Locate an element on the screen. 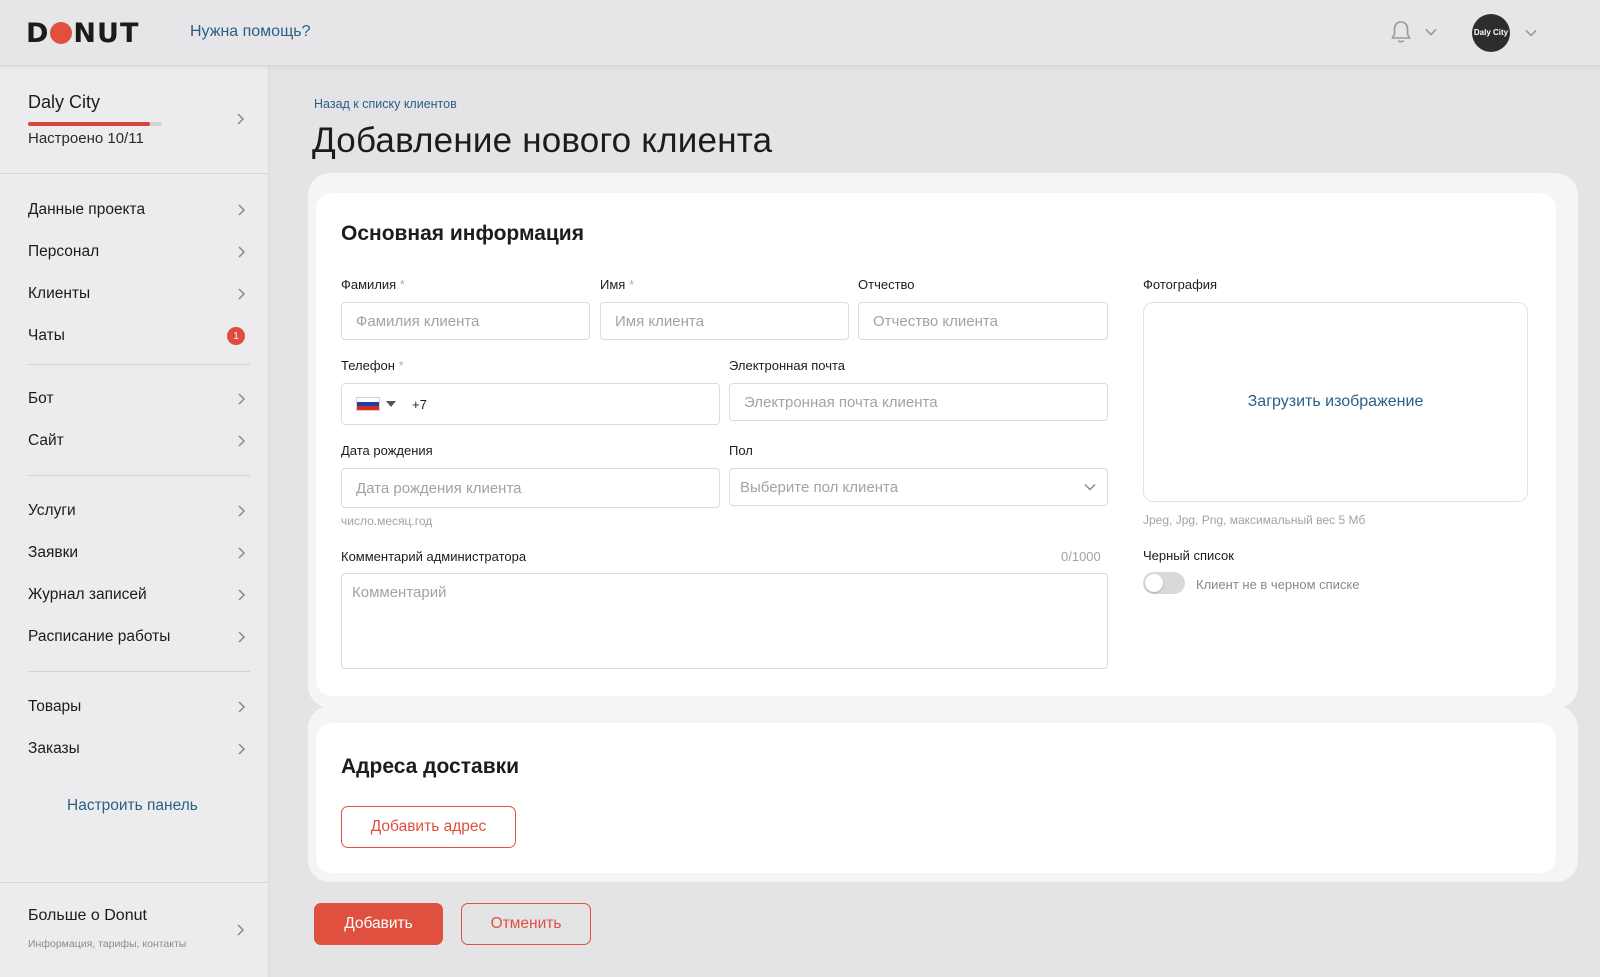  sidebar-item-products: Товары is located at coordinates (134, 707).